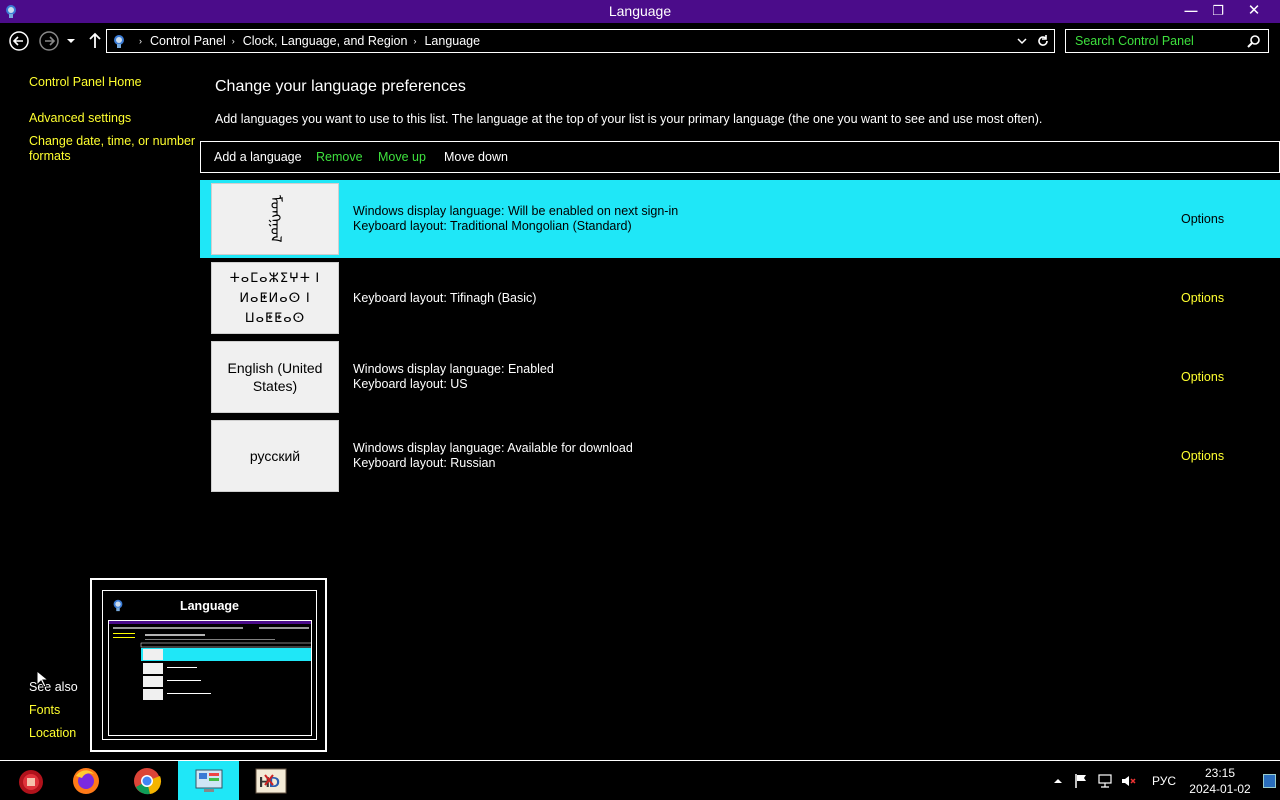 This screenshot has width=1280, height=800. What do you see at coordinates (339, 157) in the screenshot?
I see `remove-button: Remove` at bounding box center [339, 157].